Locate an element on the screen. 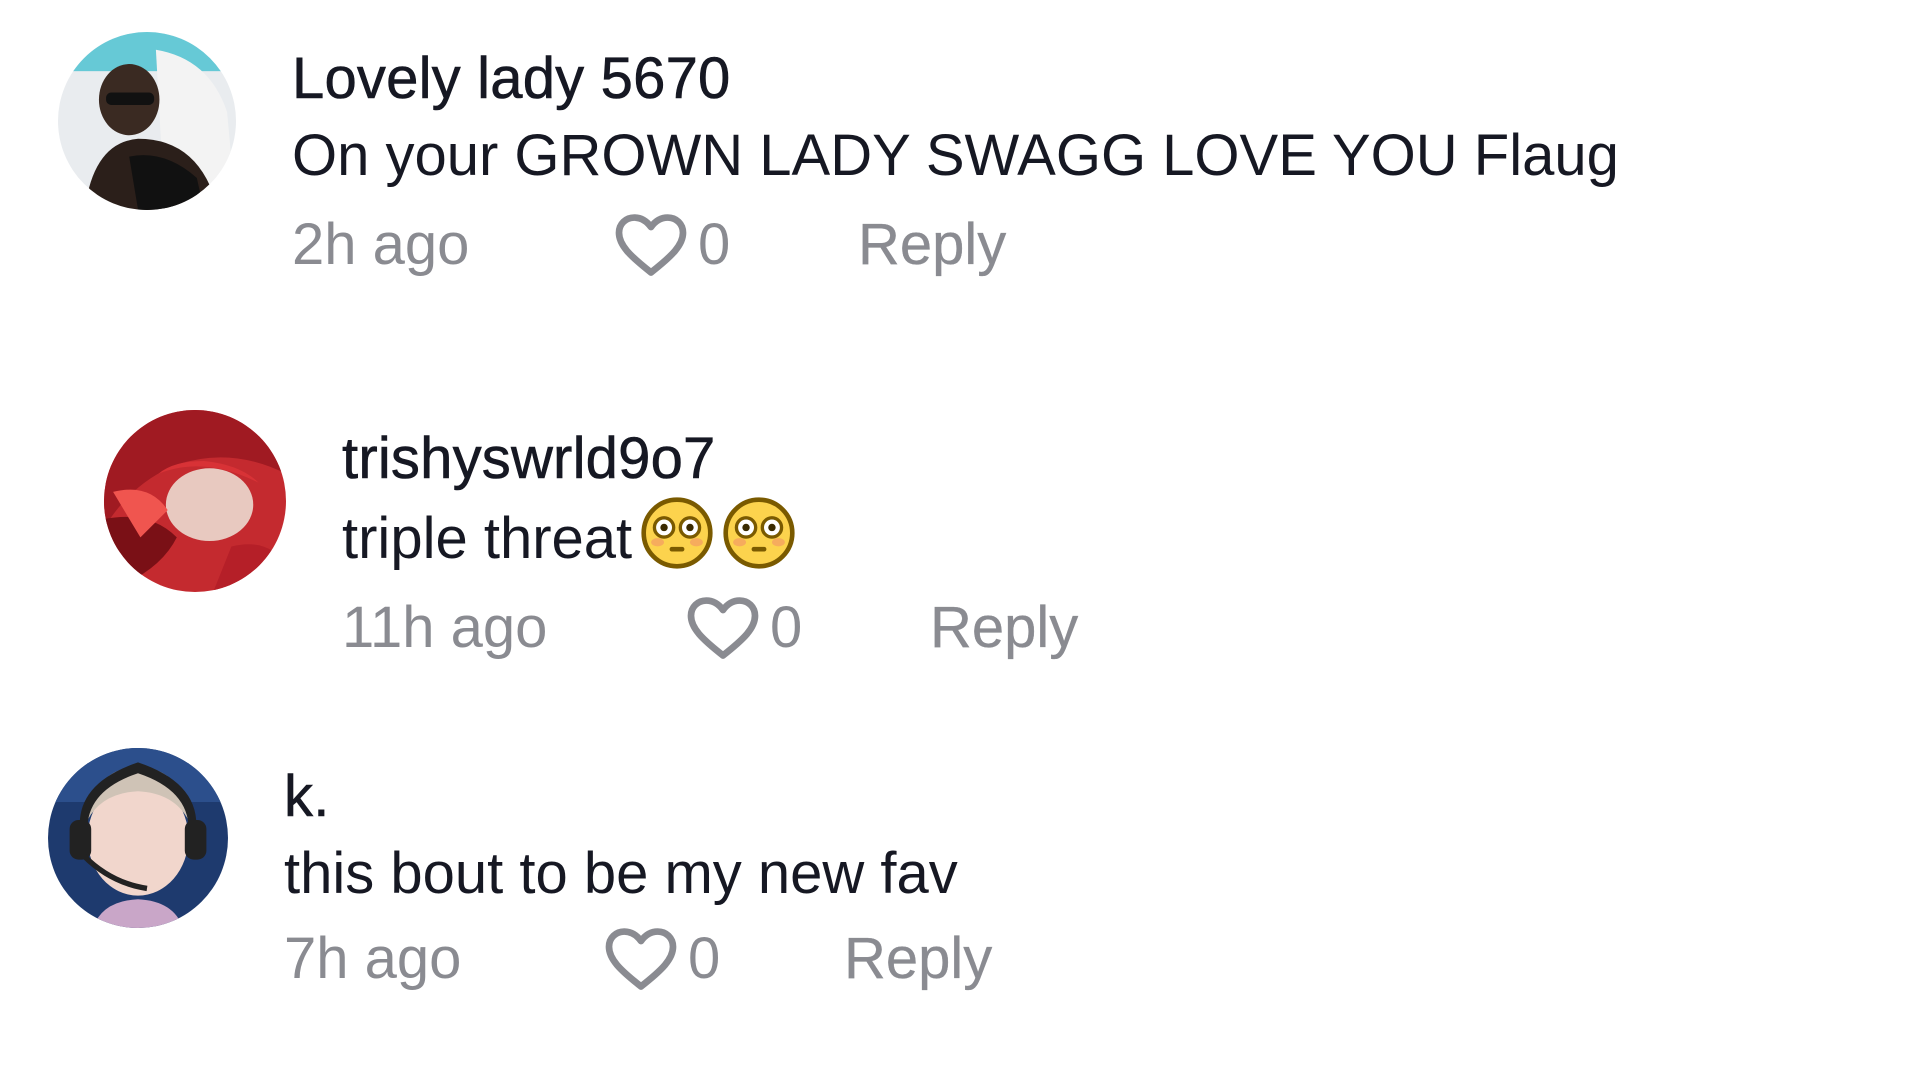 Image resolution: width=1920 pixels, height=1080 pixels. comment-text: triple threat is located at coordinates (569, 537).